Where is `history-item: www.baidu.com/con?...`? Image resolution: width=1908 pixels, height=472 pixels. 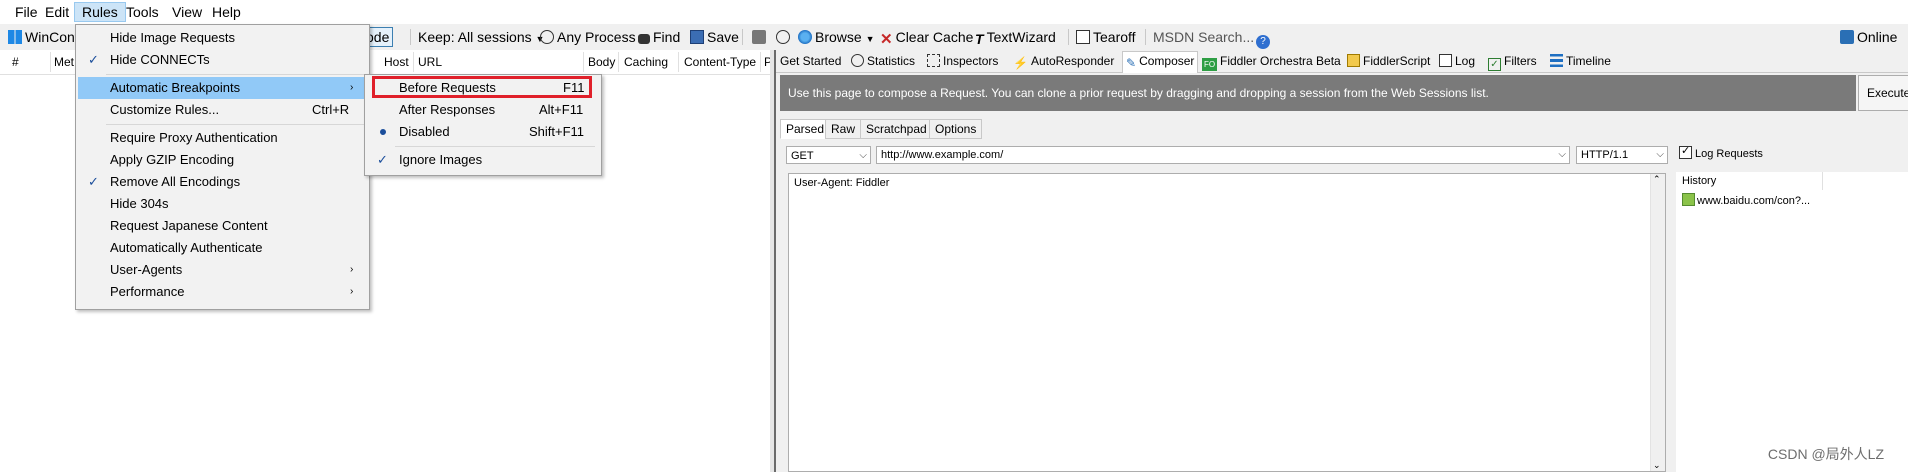 history-item: www.baidu.com/con?... is located at coordinates (1746, 201).